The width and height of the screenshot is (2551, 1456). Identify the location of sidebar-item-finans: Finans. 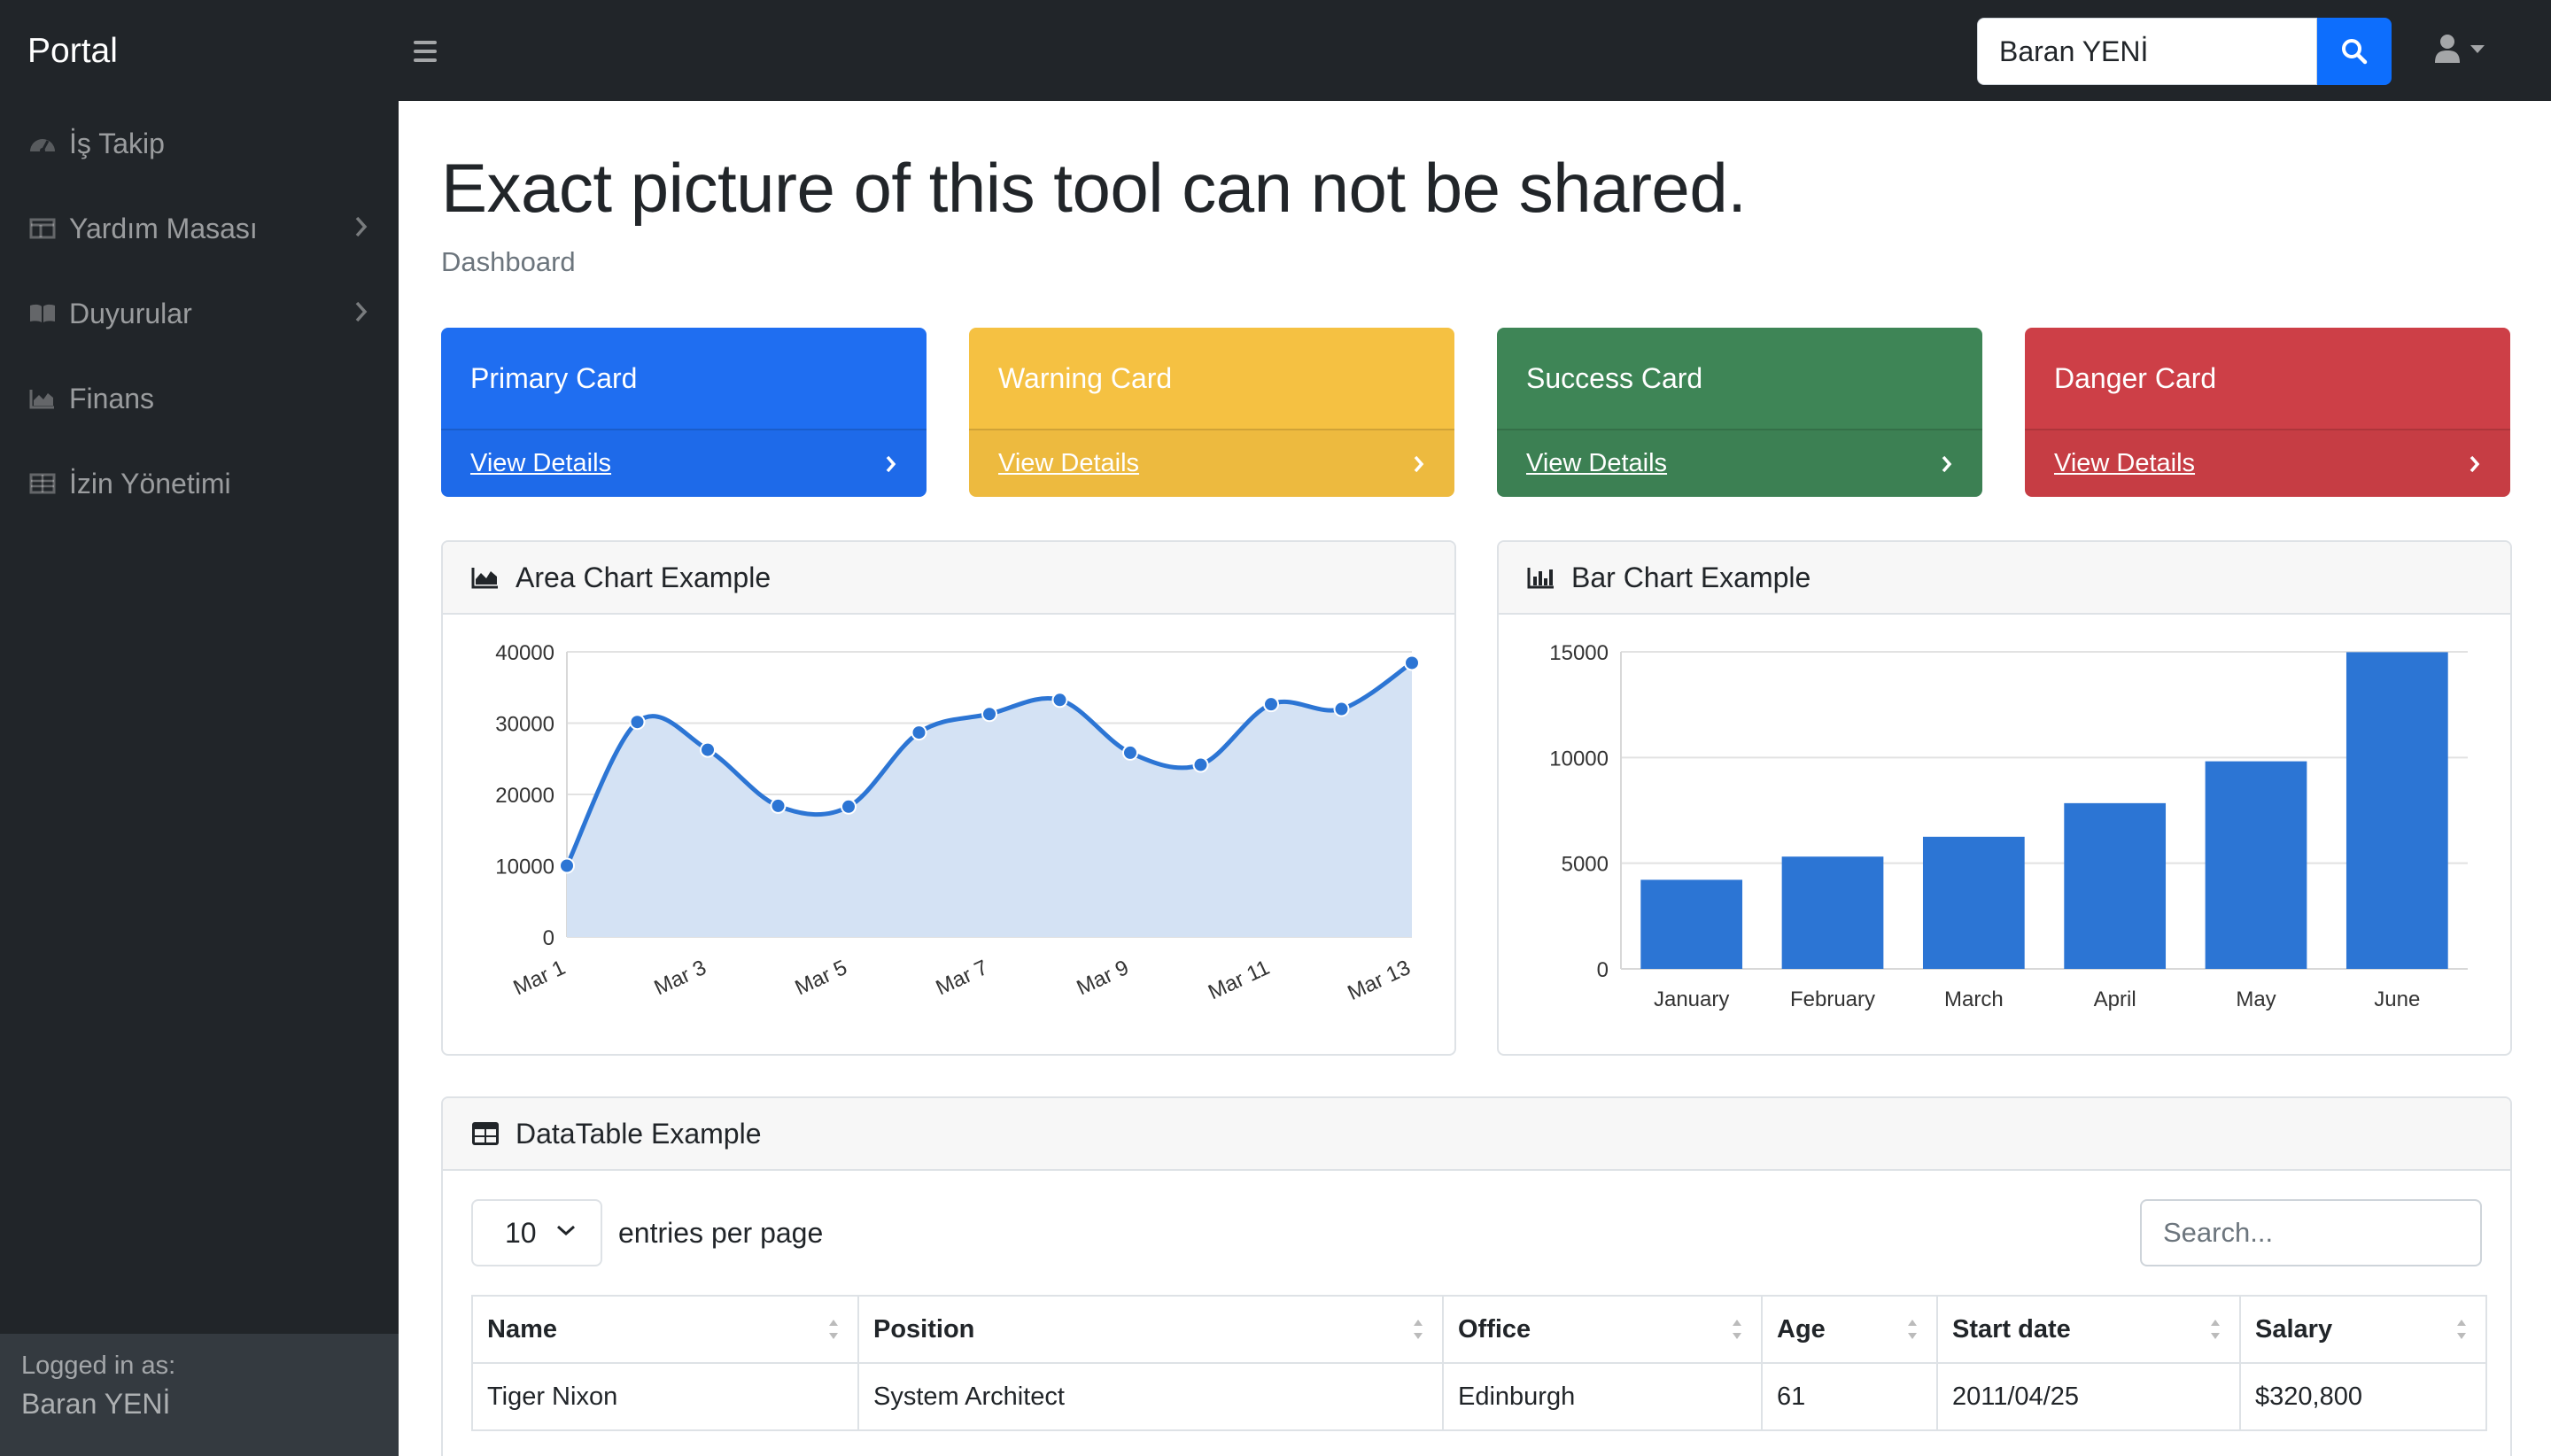
(199, 398).